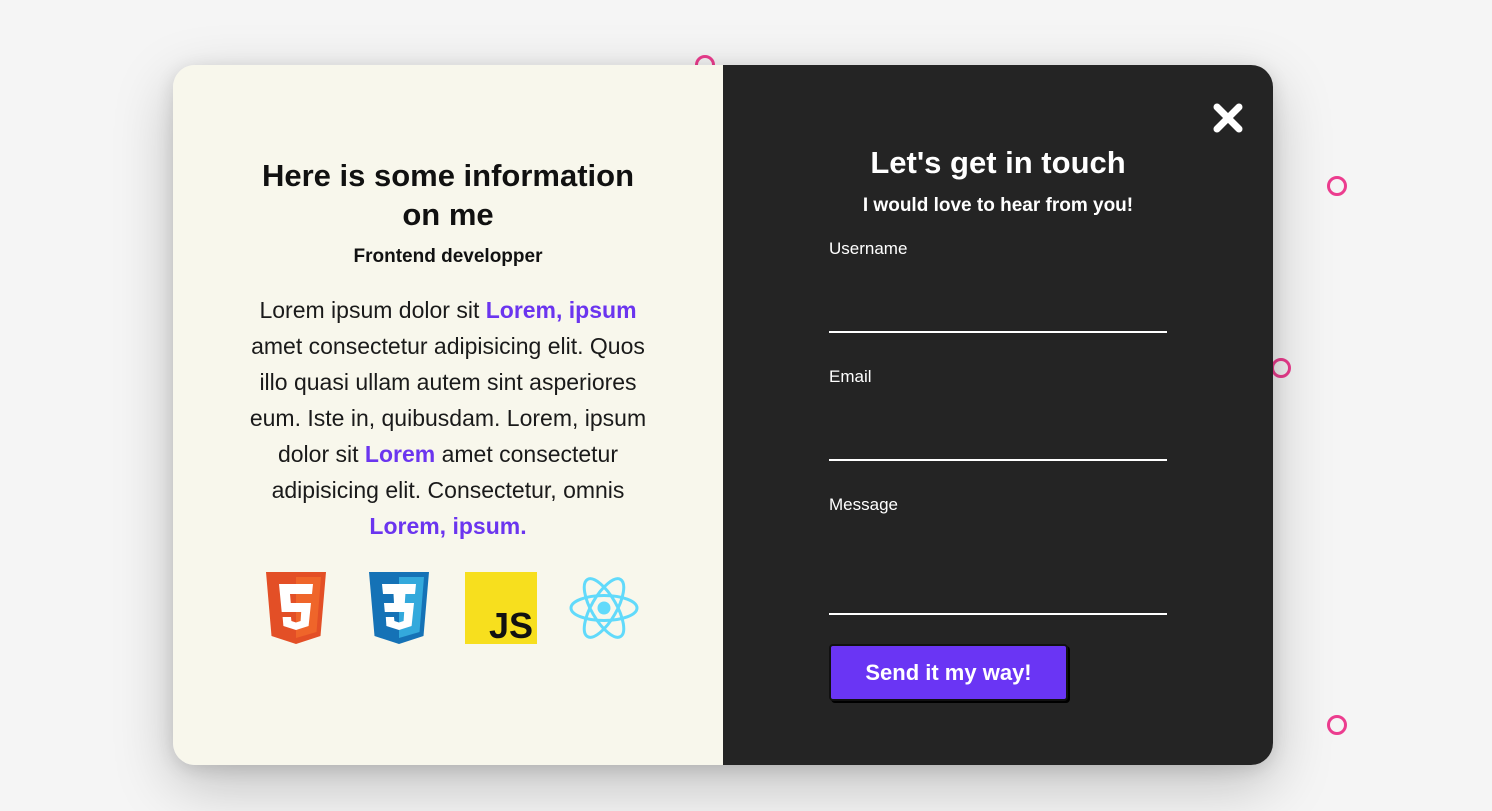  What do you see at coordinates (561, 310) in the screenshot?
I see `bio-highlight: Lorem, ipsum` at bounding box center [561, 310].